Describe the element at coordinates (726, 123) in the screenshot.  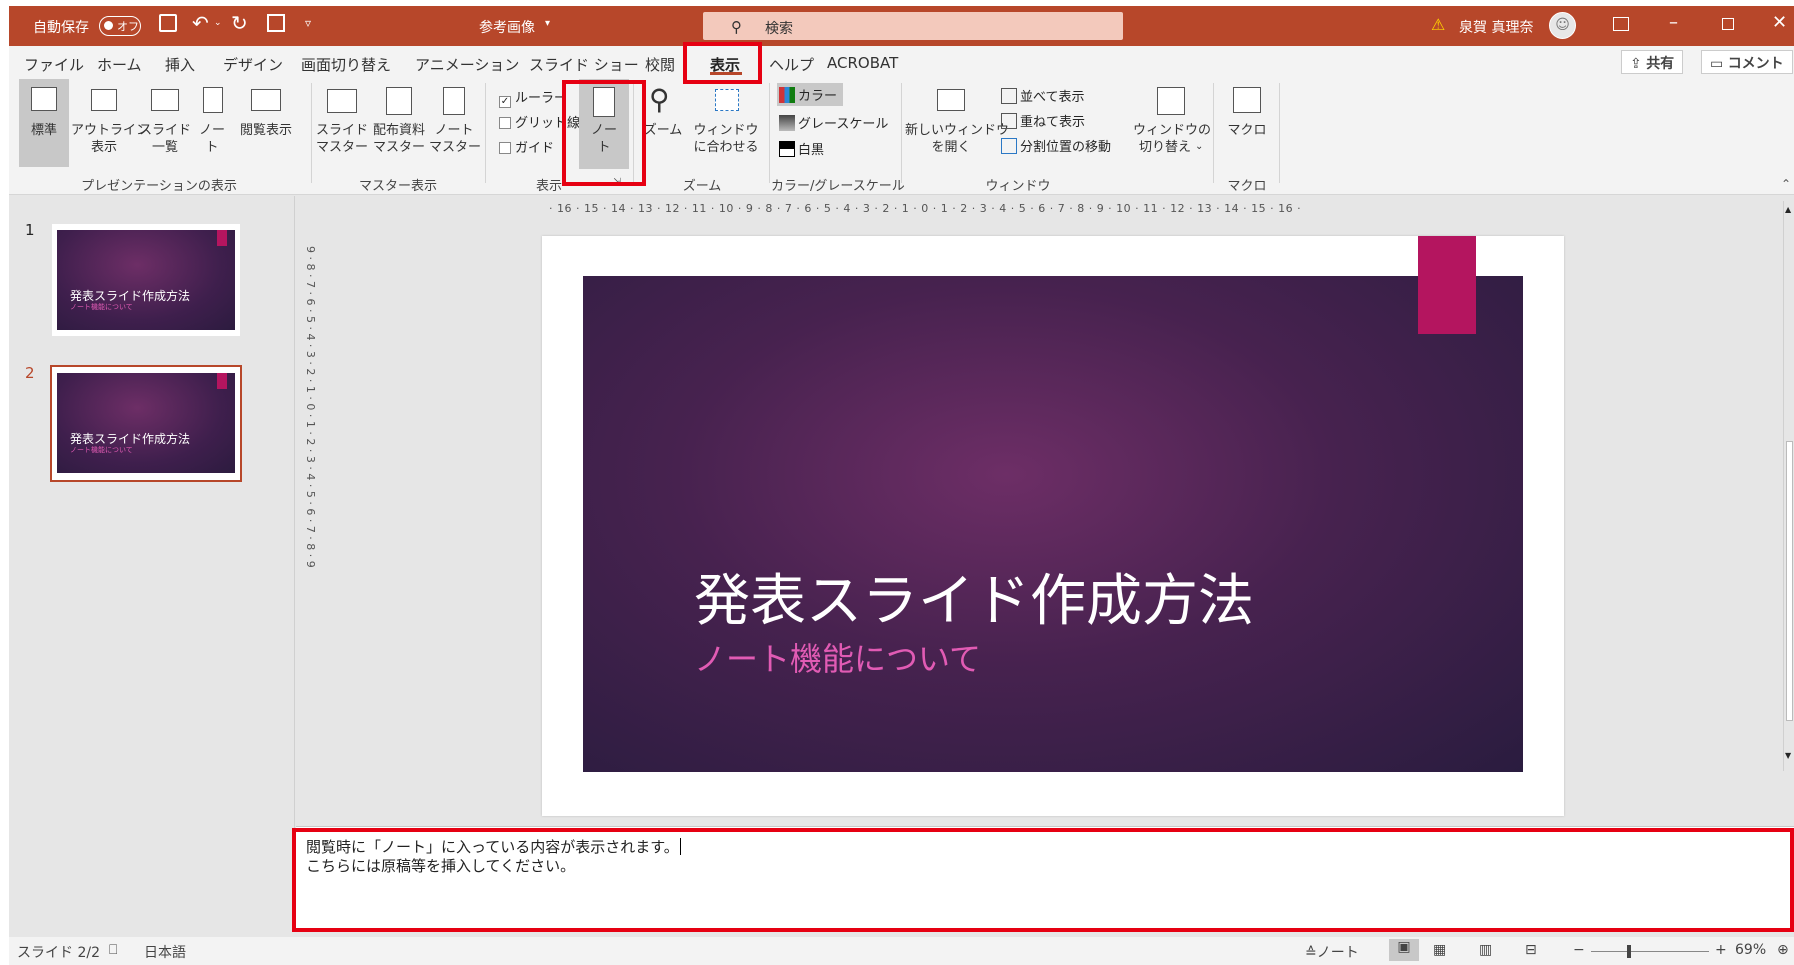
I see `fit-to-window-button: ウィンドウ に合わせる` at that location.